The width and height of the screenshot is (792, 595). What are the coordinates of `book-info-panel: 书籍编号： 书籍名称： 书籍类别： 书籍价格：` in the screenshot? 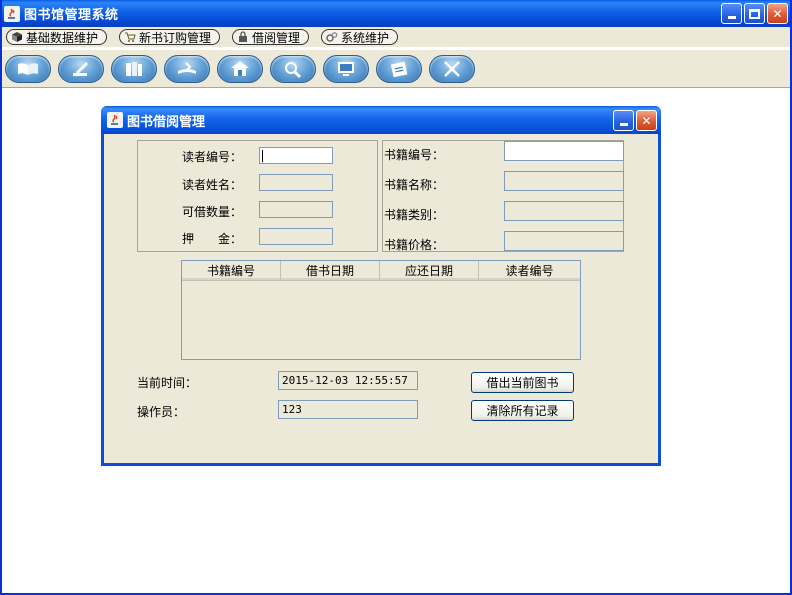 It's located at (503, 196).